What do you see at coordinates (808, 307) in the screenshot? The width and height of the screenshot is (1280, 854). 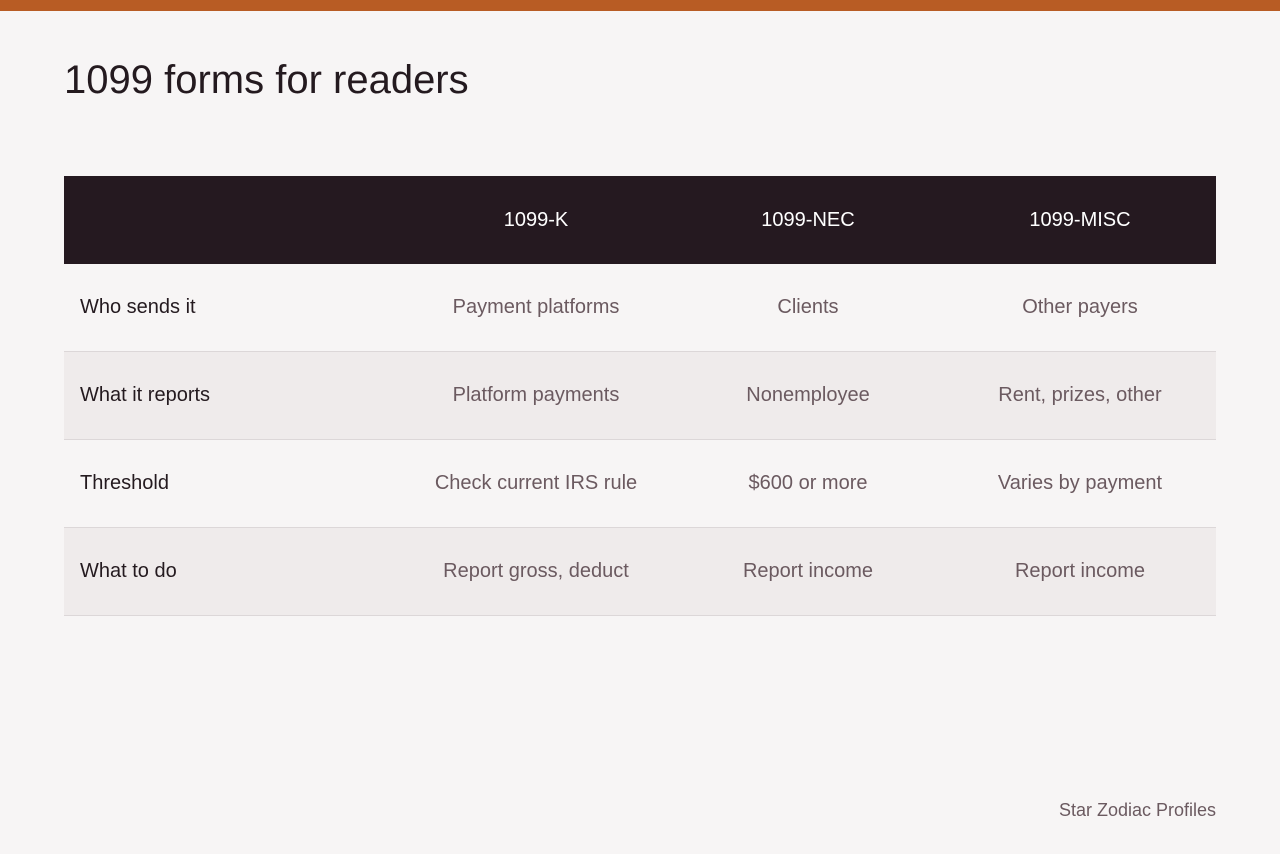 I see `table-cell: Clients` at bounding box center [808, 307].